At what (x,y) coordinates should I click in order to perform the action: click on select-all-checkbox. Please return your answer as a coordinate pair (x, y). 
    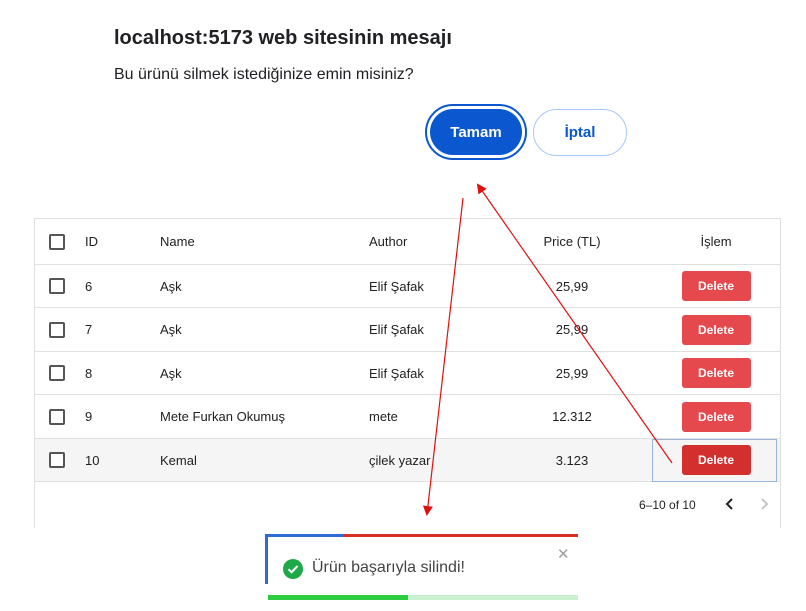
    Looking at the image, I should click on (57, 241).